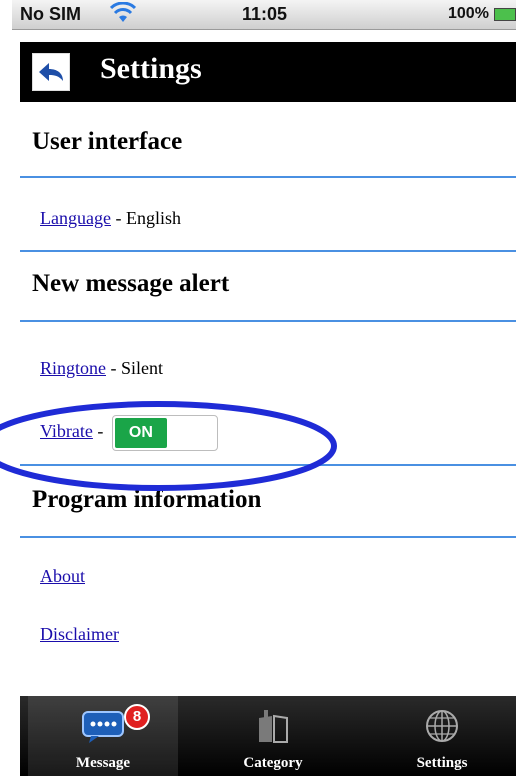 The image size is (516, 776). Describe the element at coordinates (268, 72) in the screenshot. I see `title-bar-background: Settings` at that location.